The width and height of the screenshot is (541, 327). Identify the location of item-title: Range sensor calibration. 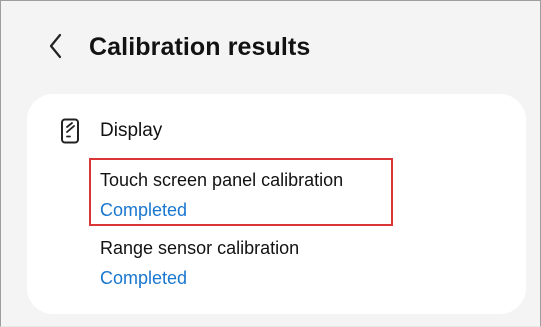
(200, 248).